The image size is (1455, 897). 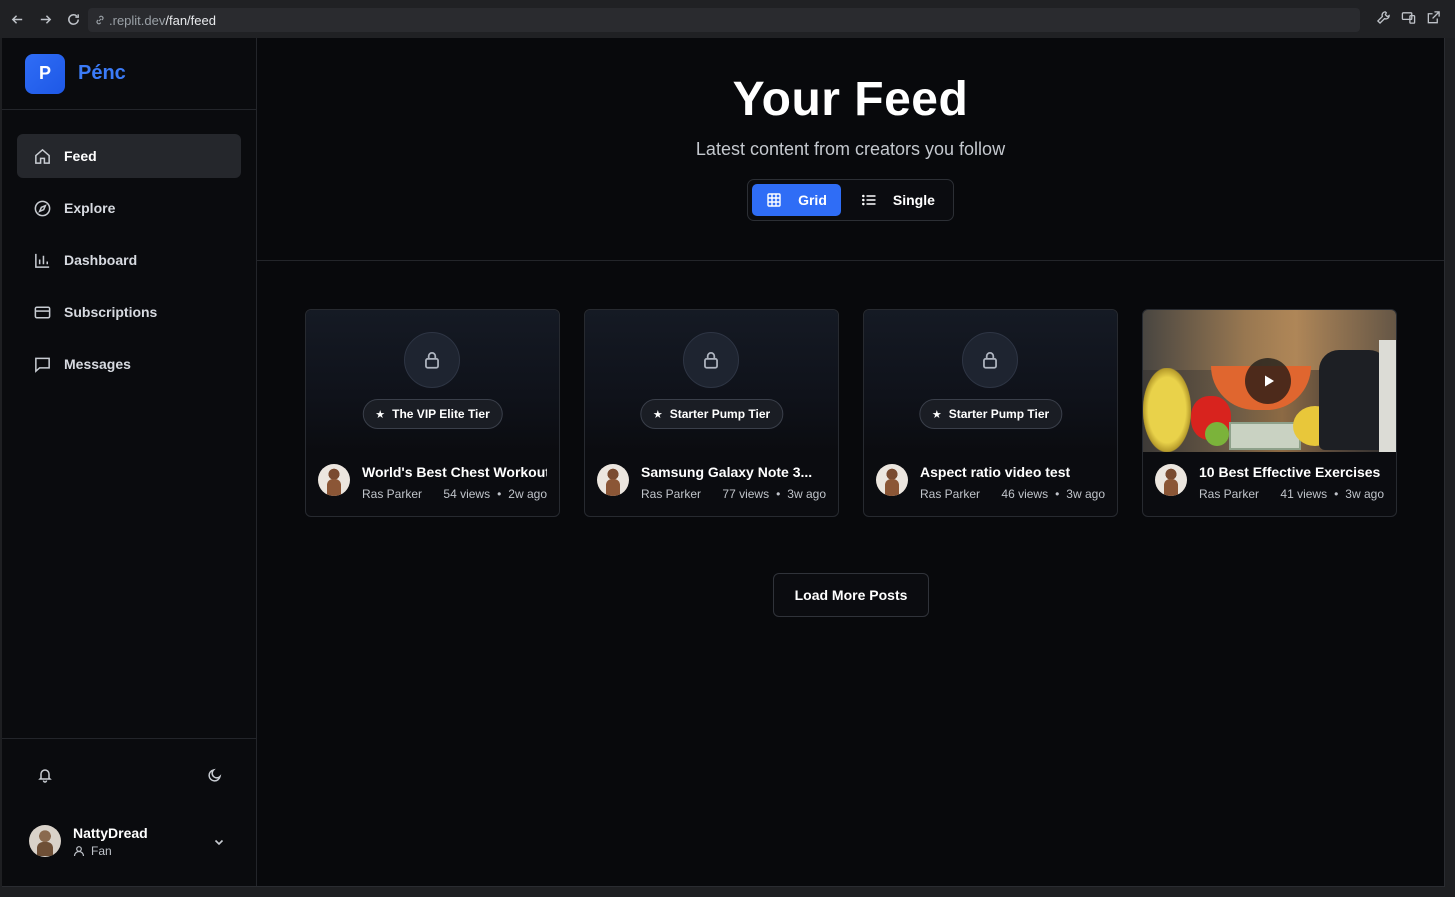 What do you see at coordinates (73, 19) in the screenshot?
I see `reload-icon` at bounding box center [73, 19].